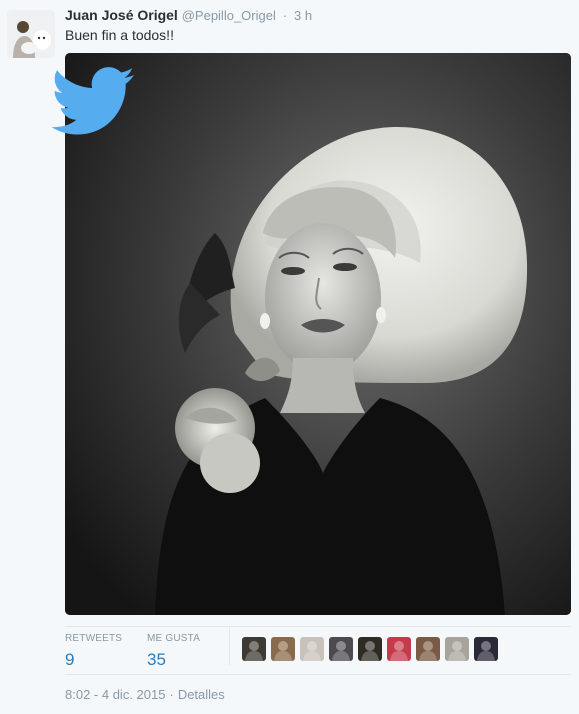 The height and width of the screenshot is (714, 579). I want to click on tweet-timestamp: 8:02 - 4 dic. 2015, so click(115, 694).